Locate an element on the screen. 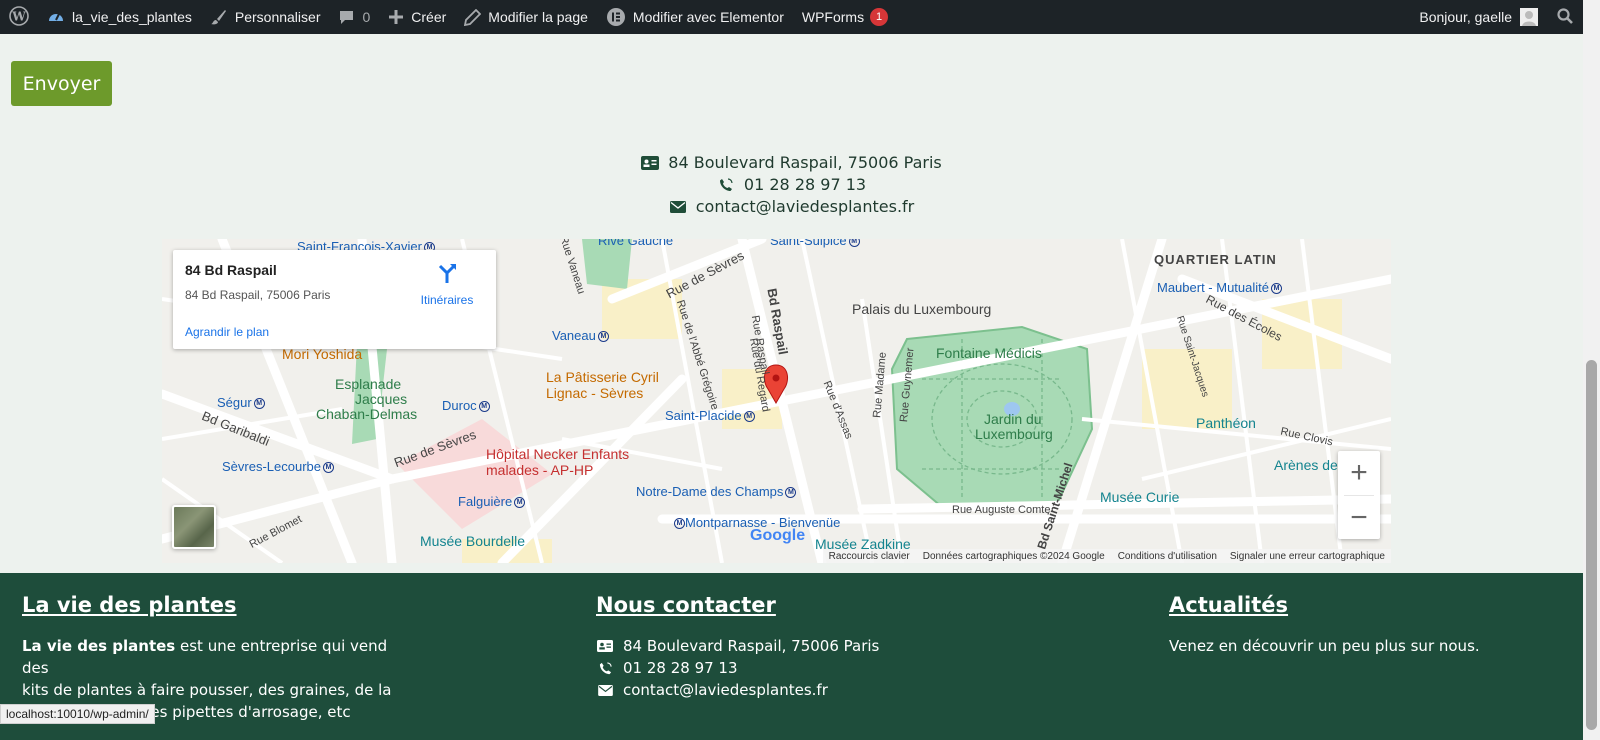 Image resolution: width=1600 pixels, height=740 pixels. submit-button: Envoyer is located at coordinates (61, 83).